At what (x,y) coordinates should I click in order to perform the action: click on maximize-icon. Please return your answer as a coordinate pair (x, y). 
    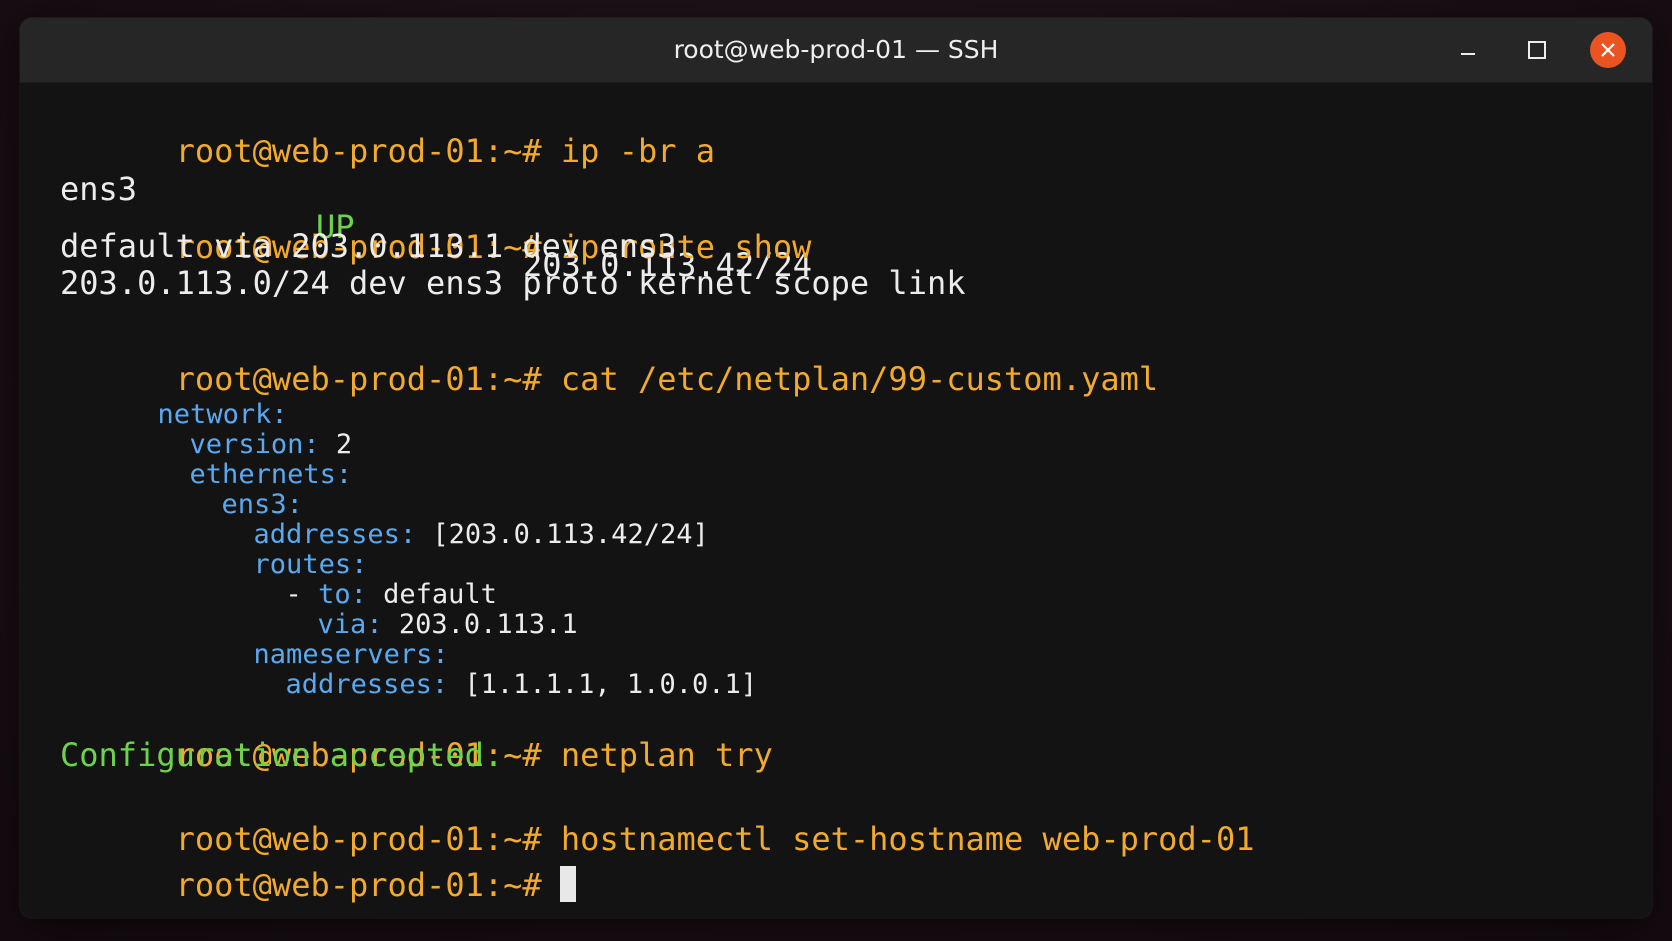
    Looking at the image, I should click on (1537, 50).